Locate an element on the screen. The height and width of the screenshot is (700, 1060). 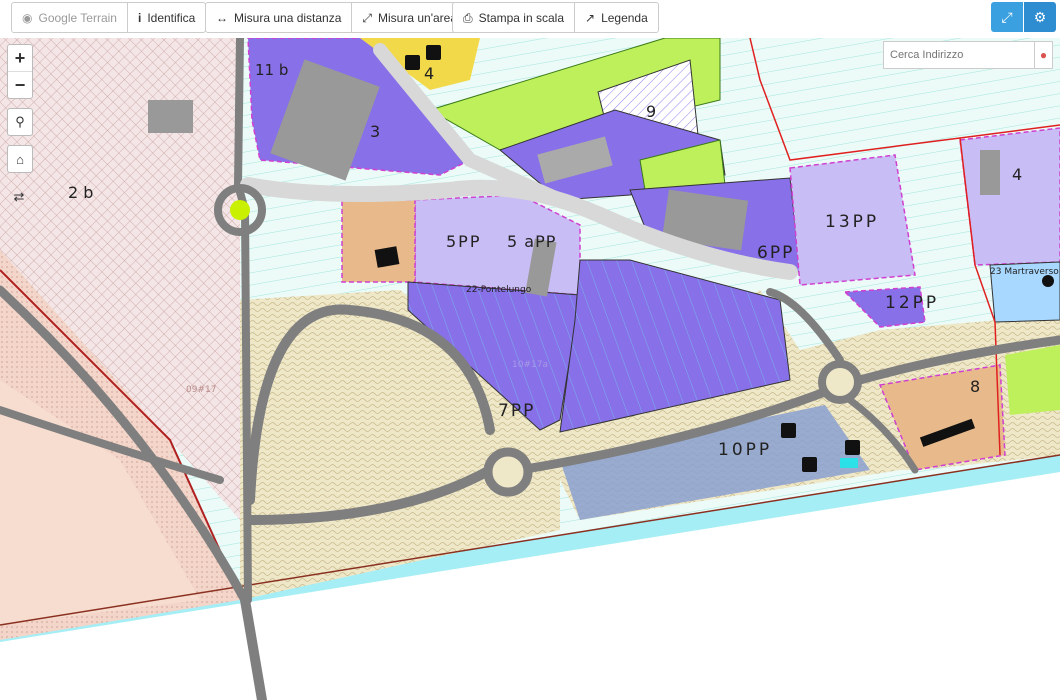
measure-distance-label: Misura una distanza is located at coordinates (288, 17).